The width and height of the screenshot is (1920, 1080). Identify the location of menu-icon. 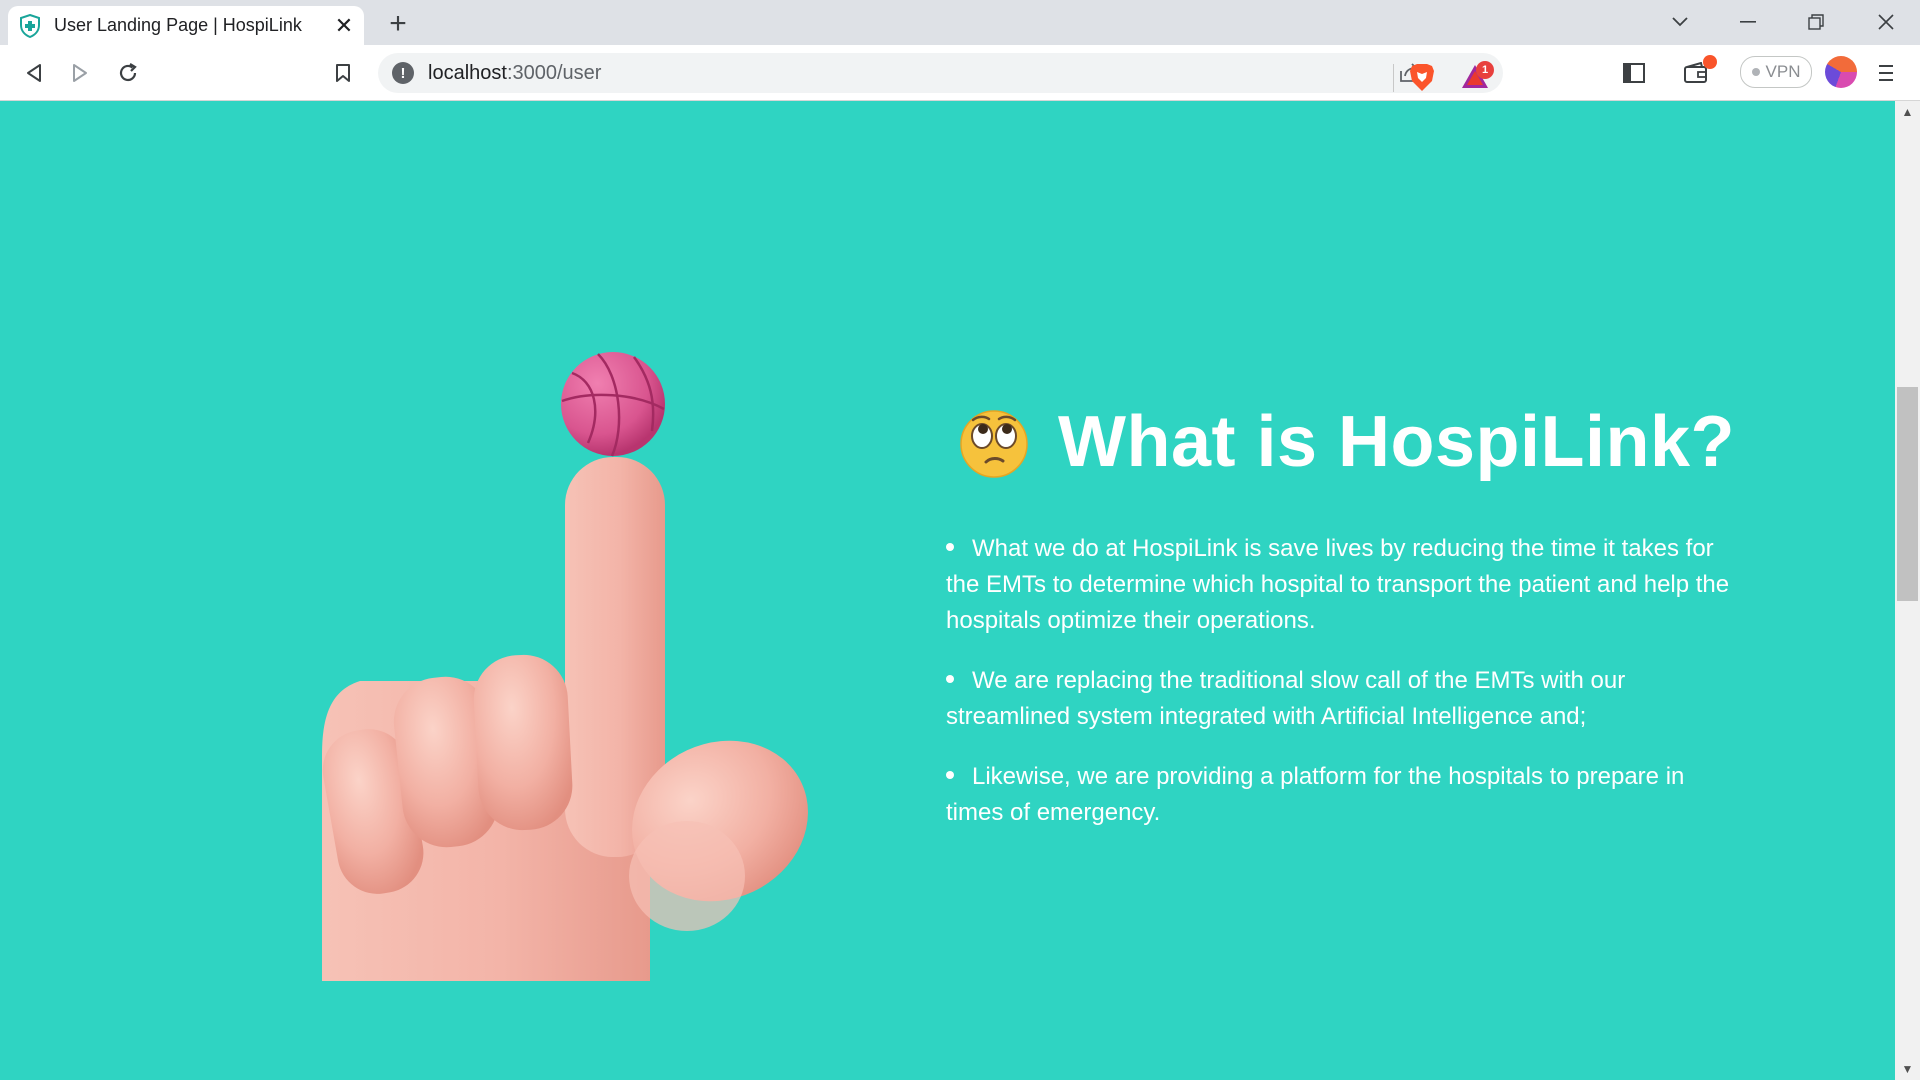
(1886, 73).